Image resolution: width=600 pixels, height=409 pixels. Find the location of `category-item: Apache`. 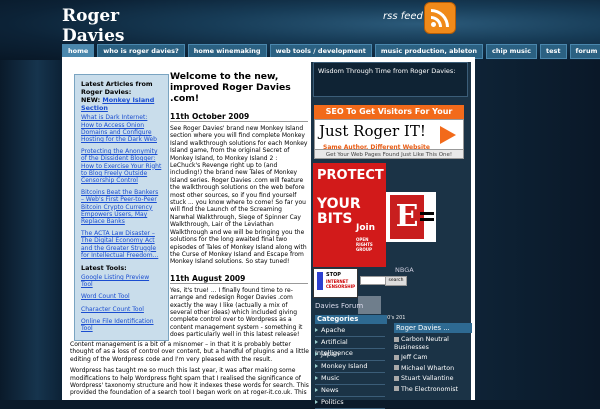

category-item: Apache is located at coordinates (350, 331).